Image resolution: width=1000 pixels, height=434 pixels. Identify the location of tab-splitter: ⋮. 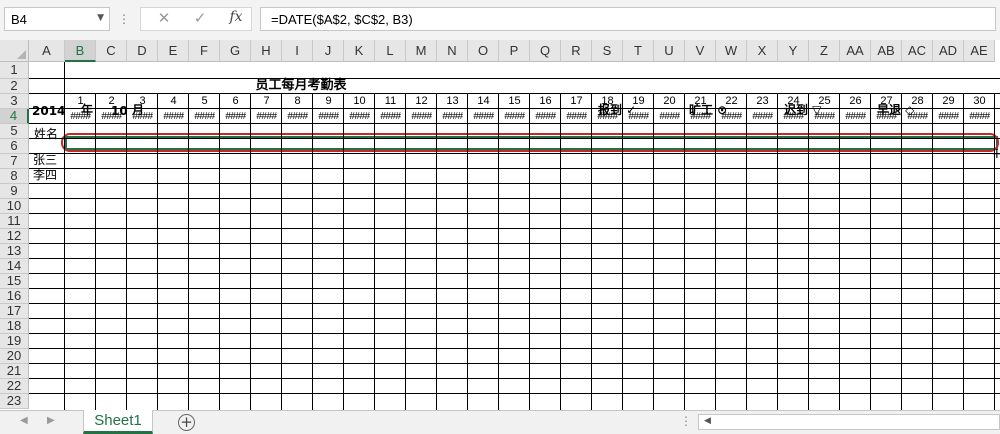
(686, 421).